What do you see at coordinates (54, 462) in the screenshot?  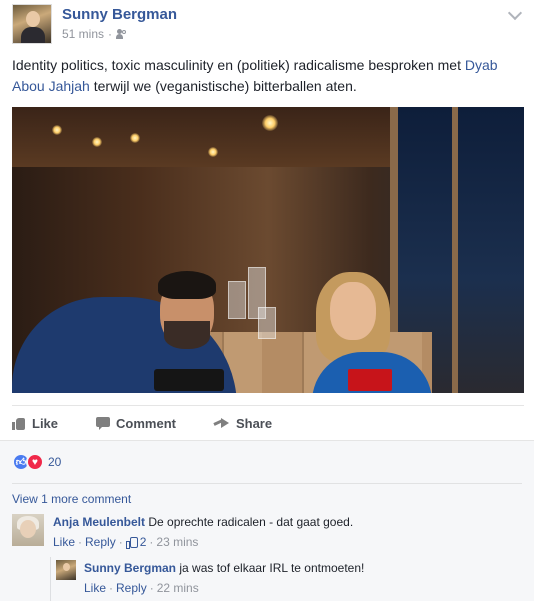 I see `reaction-count: 20` at bounding box center [54, 462].